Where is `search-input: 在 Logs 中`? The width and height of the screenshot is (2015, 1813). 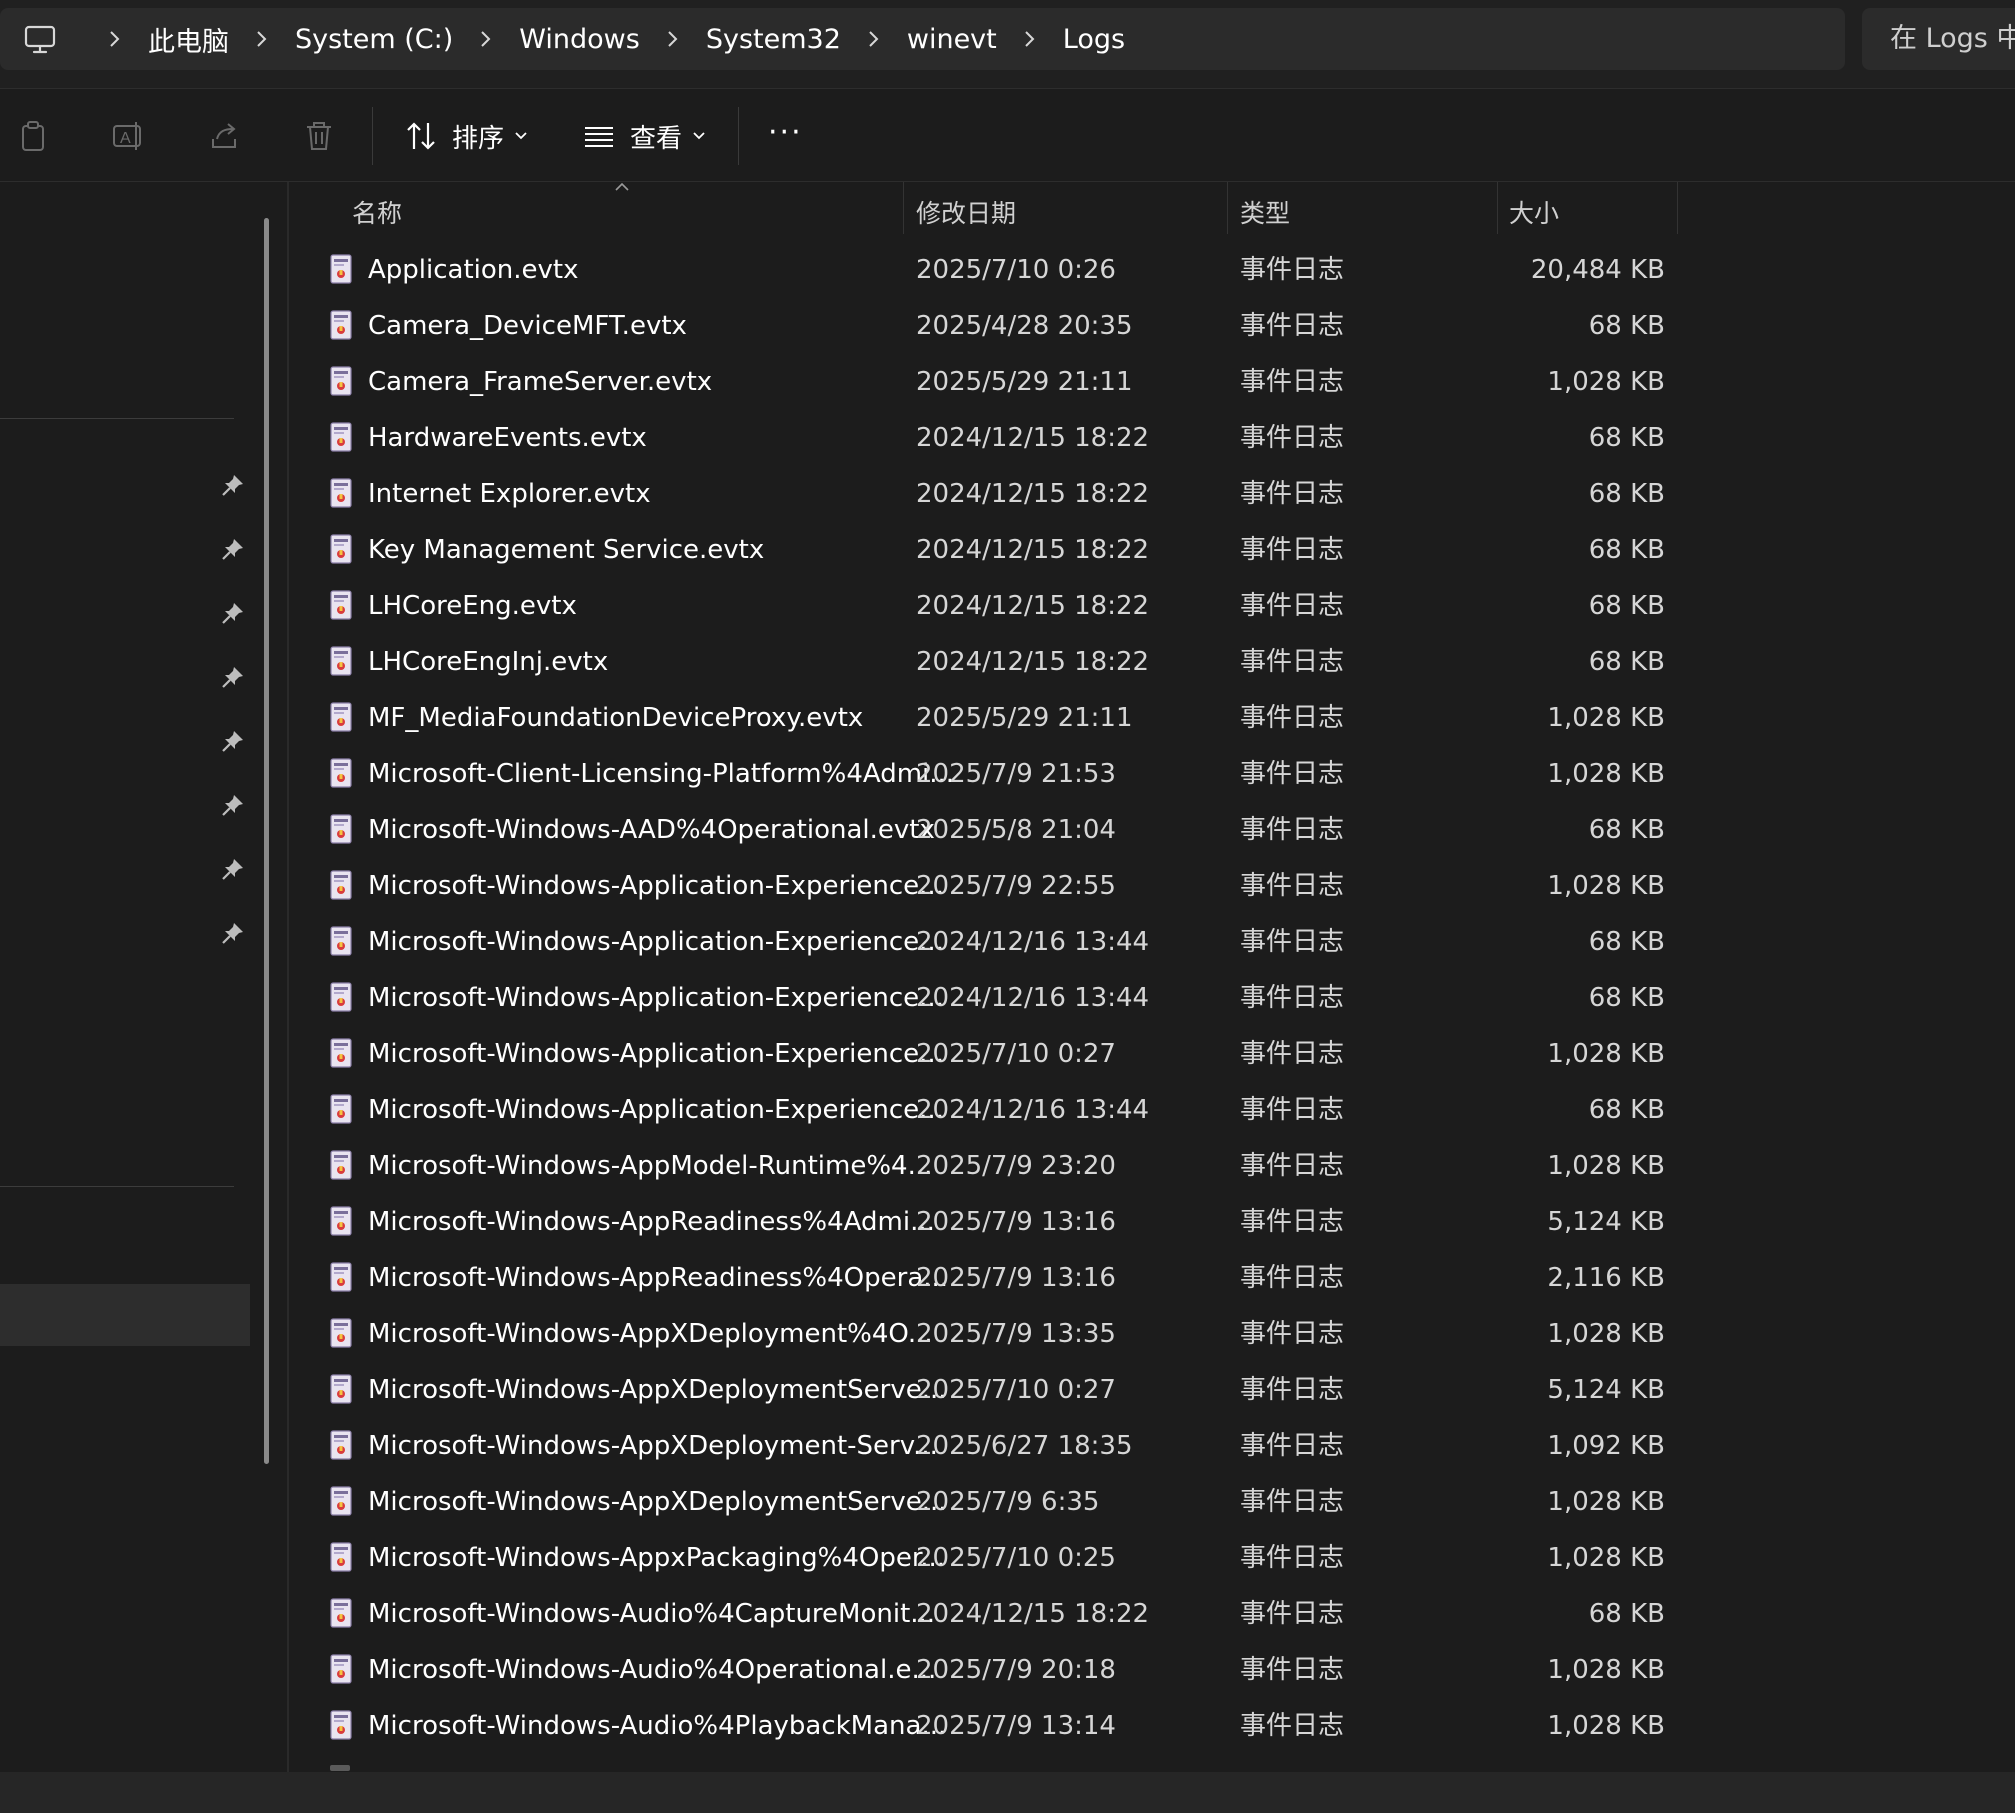 search-input: 在 Logs 中 is located at coordinates (1938, 39).